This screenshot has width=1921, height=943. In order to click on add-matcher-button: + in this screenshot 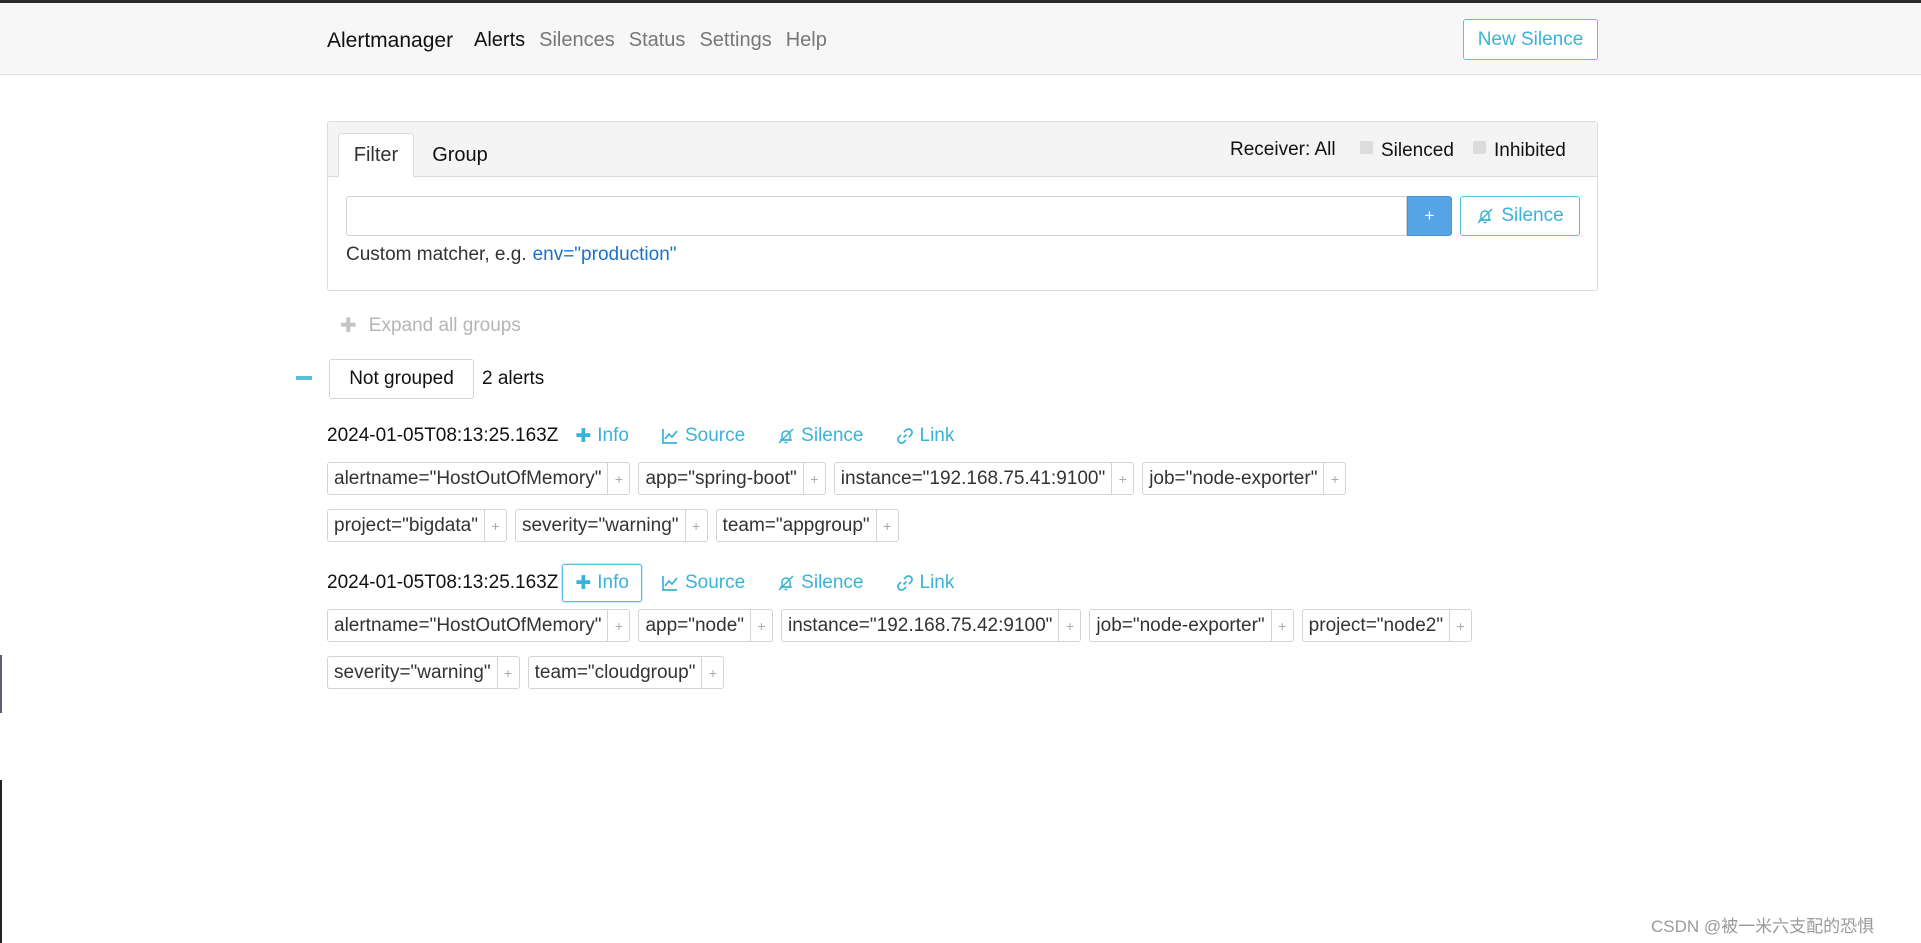, I will do `click(1429, 216)`.